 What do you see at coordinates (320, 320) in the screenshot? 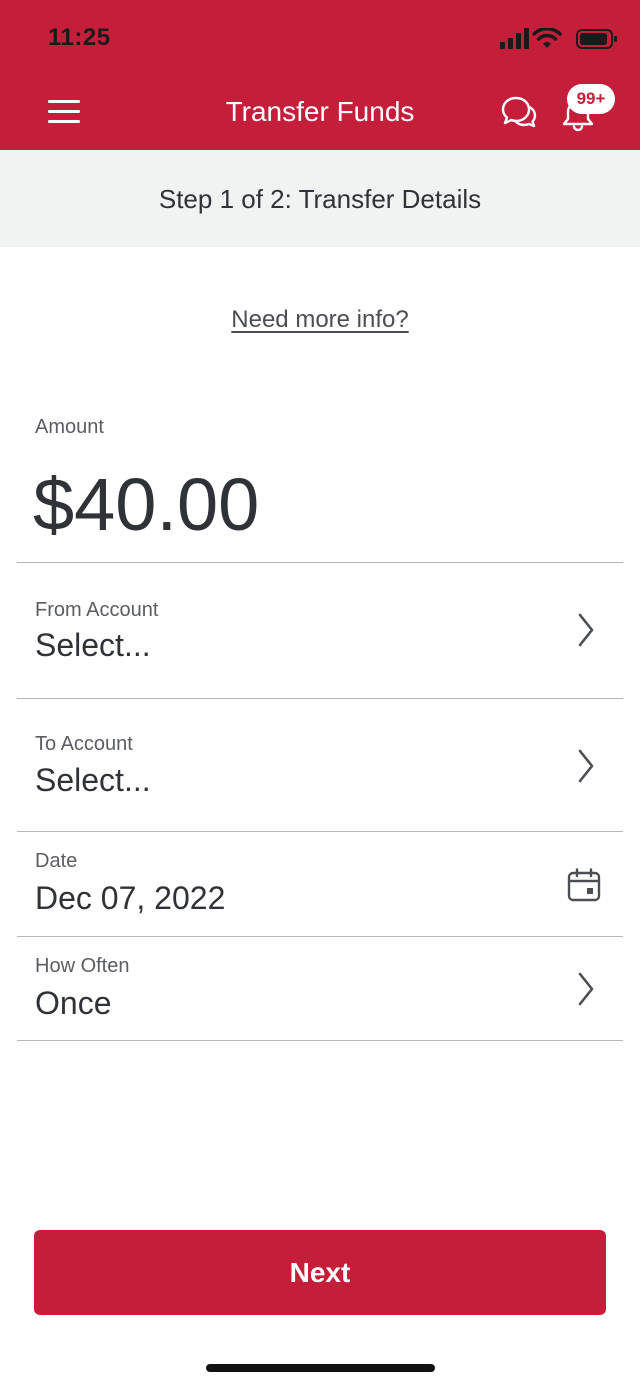
I see `need-more-info-link: Need more info?` at bounding box center [320, 320].